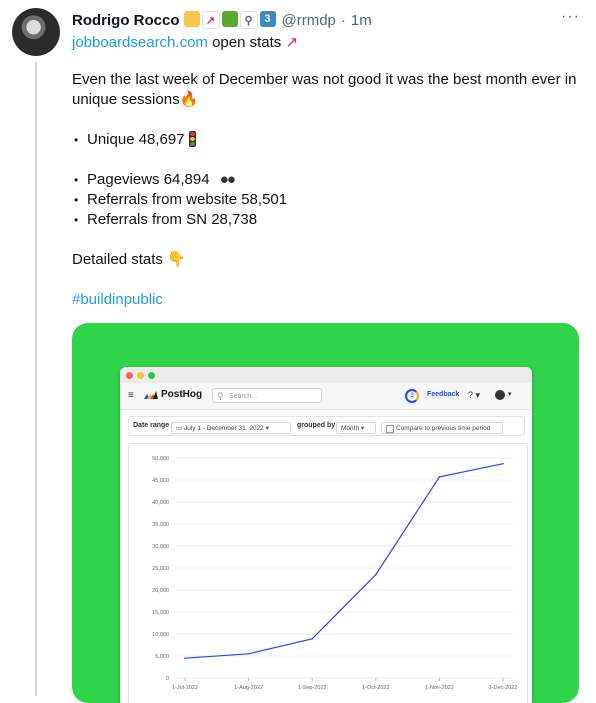 This screenshot has height=703, width=596. Describe the element at coordinates (500, 395) in the screenshot. I see `account-icon` at that location.